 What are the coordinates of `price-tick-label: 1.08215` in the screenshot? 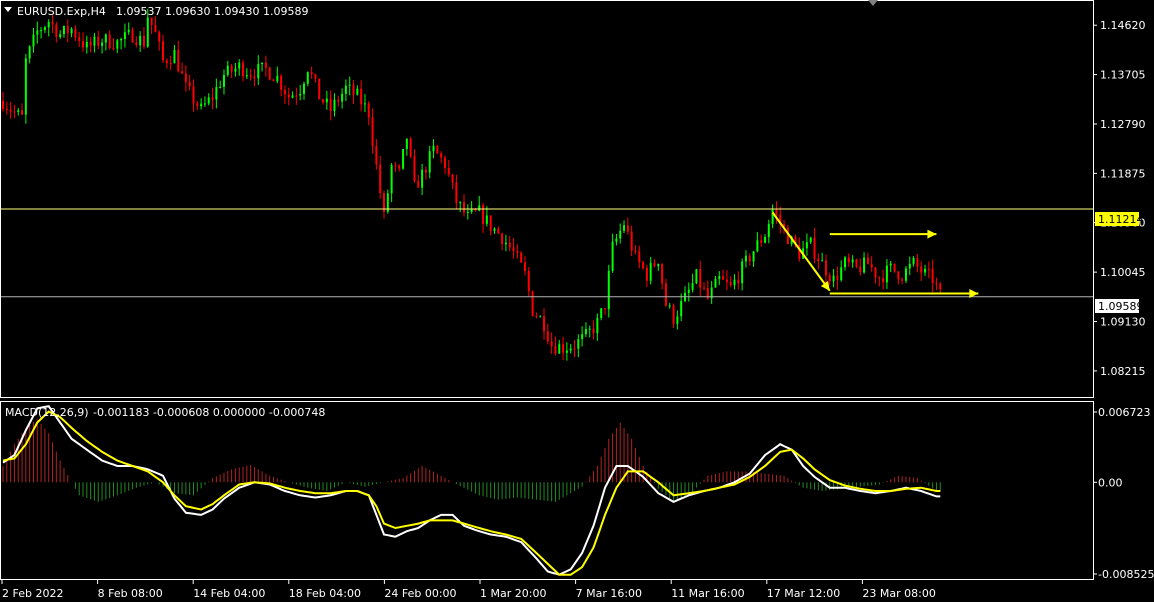 It's located at (1123, 371).